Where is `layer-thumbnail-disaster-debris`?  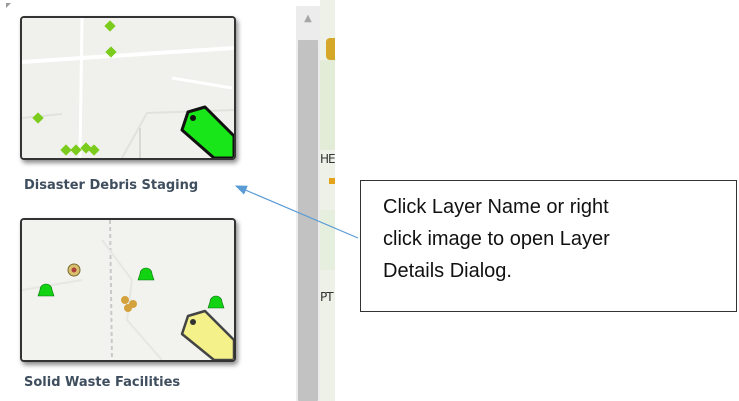
layer-thumbnail-disaster-debris is located at coordinates (128, 88).